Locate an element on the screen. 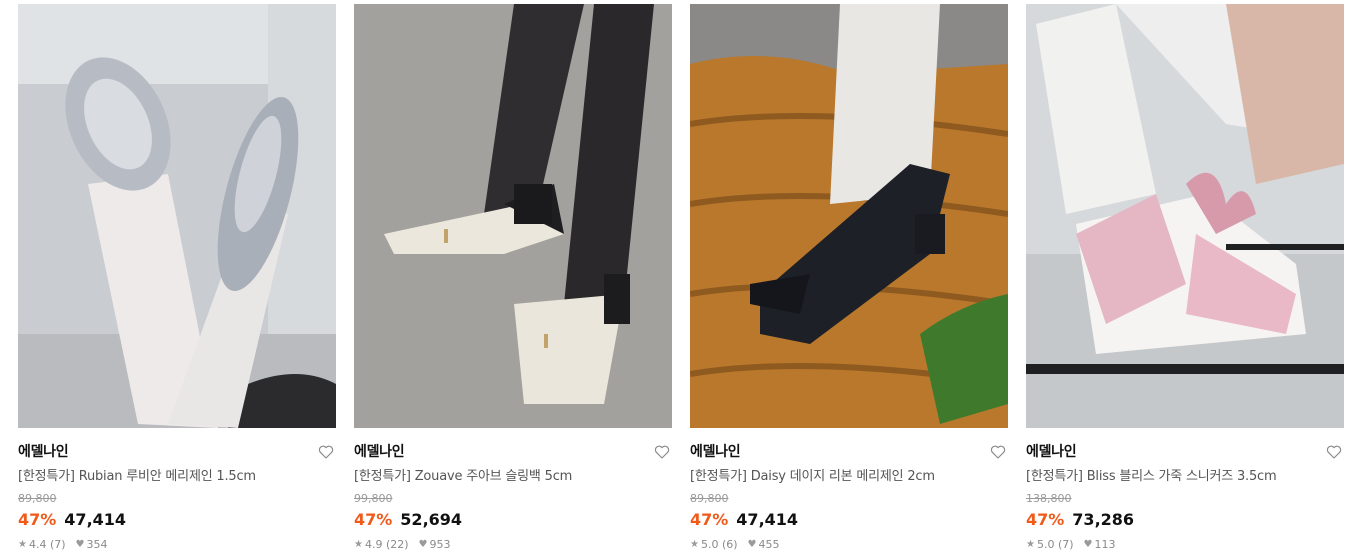 Image resolution: width=1348 pixels, height=558 pixels. rating: ★ 4.4 (7) is located at coordinates (42, 545).